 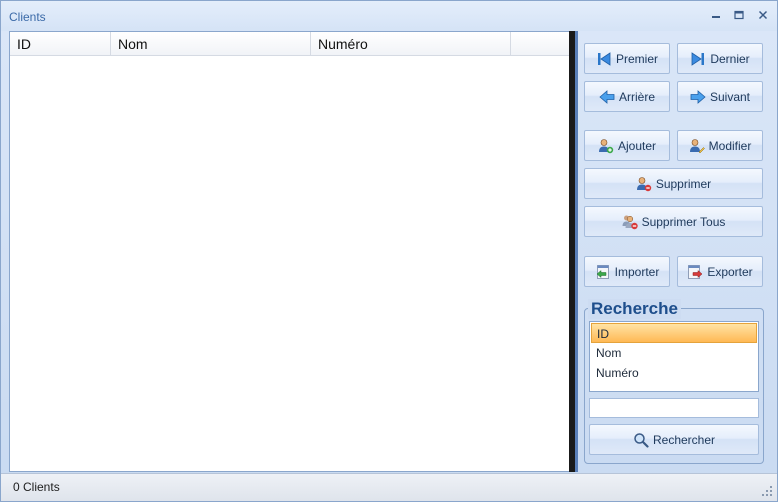 What do you see at coordinates (637, 271) in the screenshot?
I see `import-label: Importer` at bounding box center [637, 271].